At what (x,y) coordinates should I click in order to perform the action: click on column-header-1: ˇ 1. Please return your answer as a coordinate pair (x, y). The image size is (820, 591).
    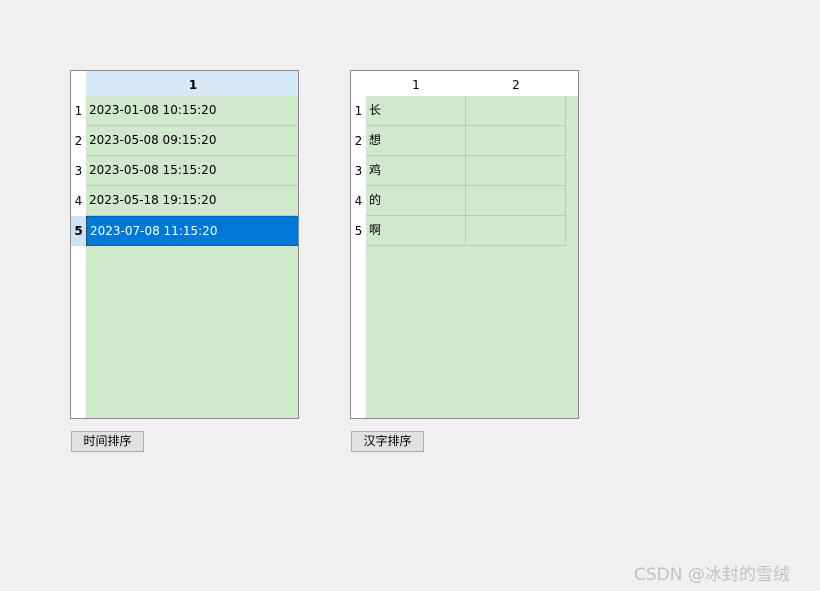
    Looking at the image, I should click on (416, 83).